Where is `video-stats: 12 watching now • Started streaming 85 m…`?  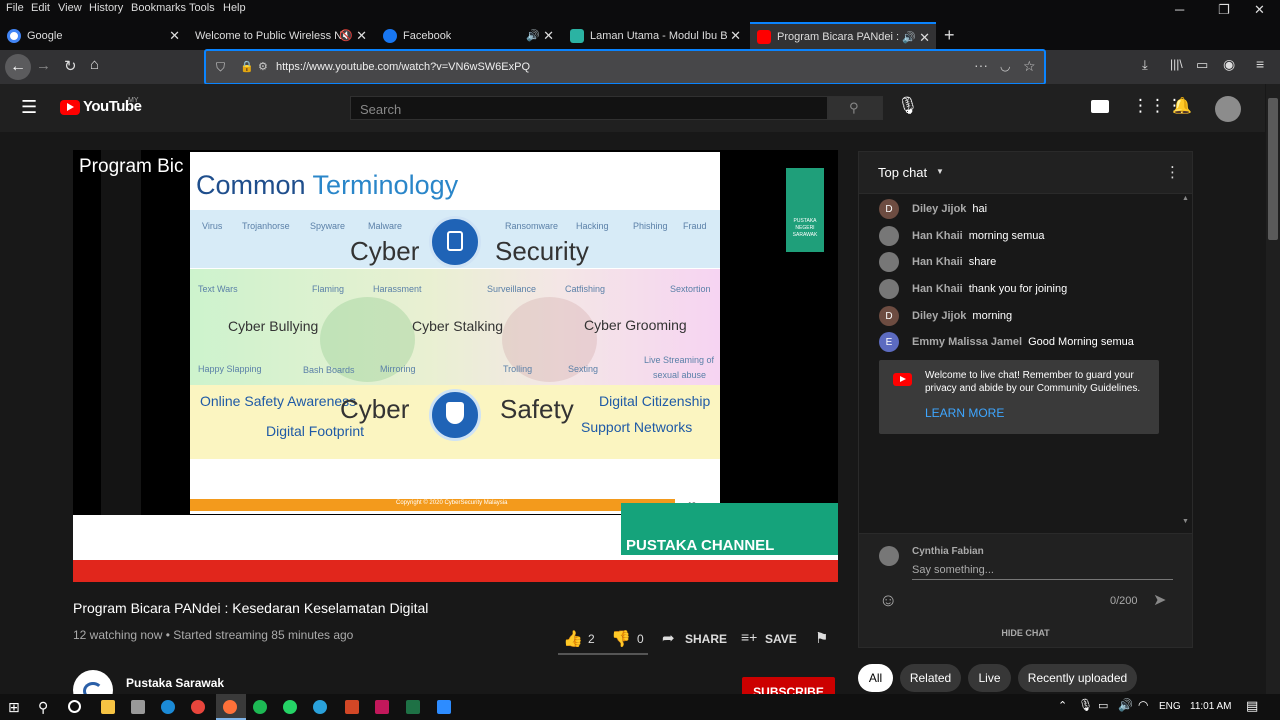
video-stats: 12 watching now • Started streaming 85 m… is located at coordinates (213, 635).